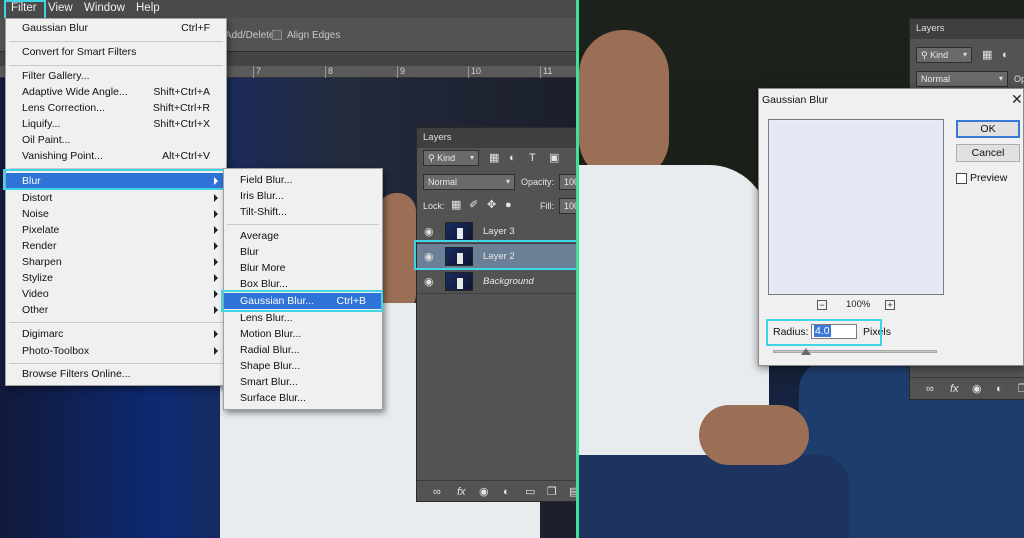 The image size is (1024, 538). What do you see at coordinates (538, 182) in the screenshot?
I see `opacity-label: Opacity:` at bounding box center [538, 182].